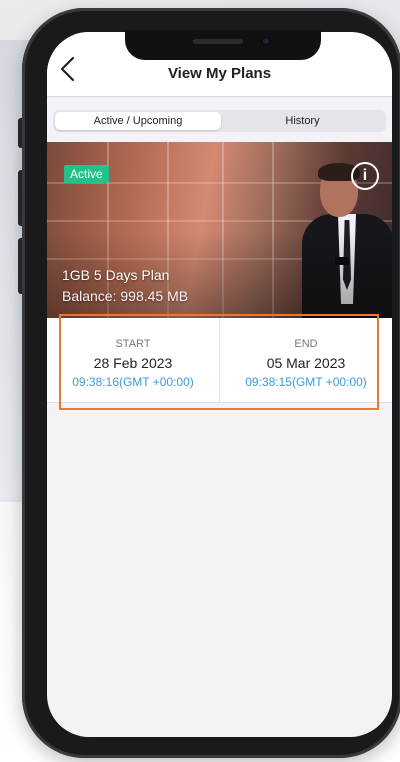  What do you see at coordinates (219, 73) in the screenshot?
I see `page-title: View My Plans` at bounding box center [219, 73].